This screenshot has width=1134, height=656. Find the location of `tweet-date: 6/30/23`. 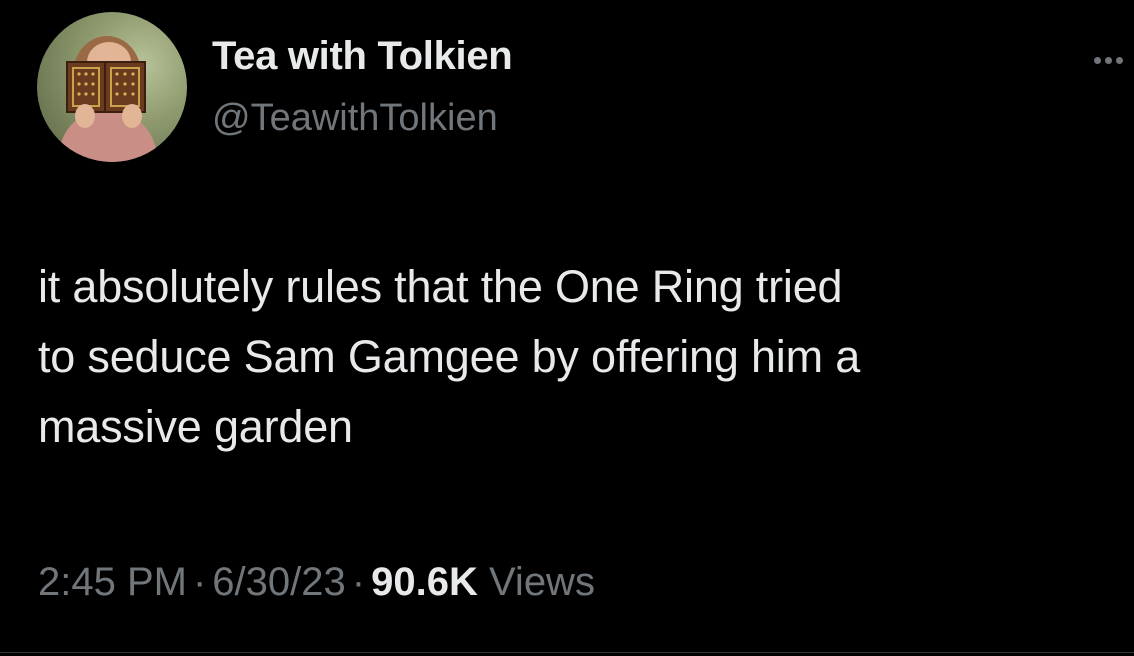

tweet-date: 6/30/23 is located at coordinates (278, 582).